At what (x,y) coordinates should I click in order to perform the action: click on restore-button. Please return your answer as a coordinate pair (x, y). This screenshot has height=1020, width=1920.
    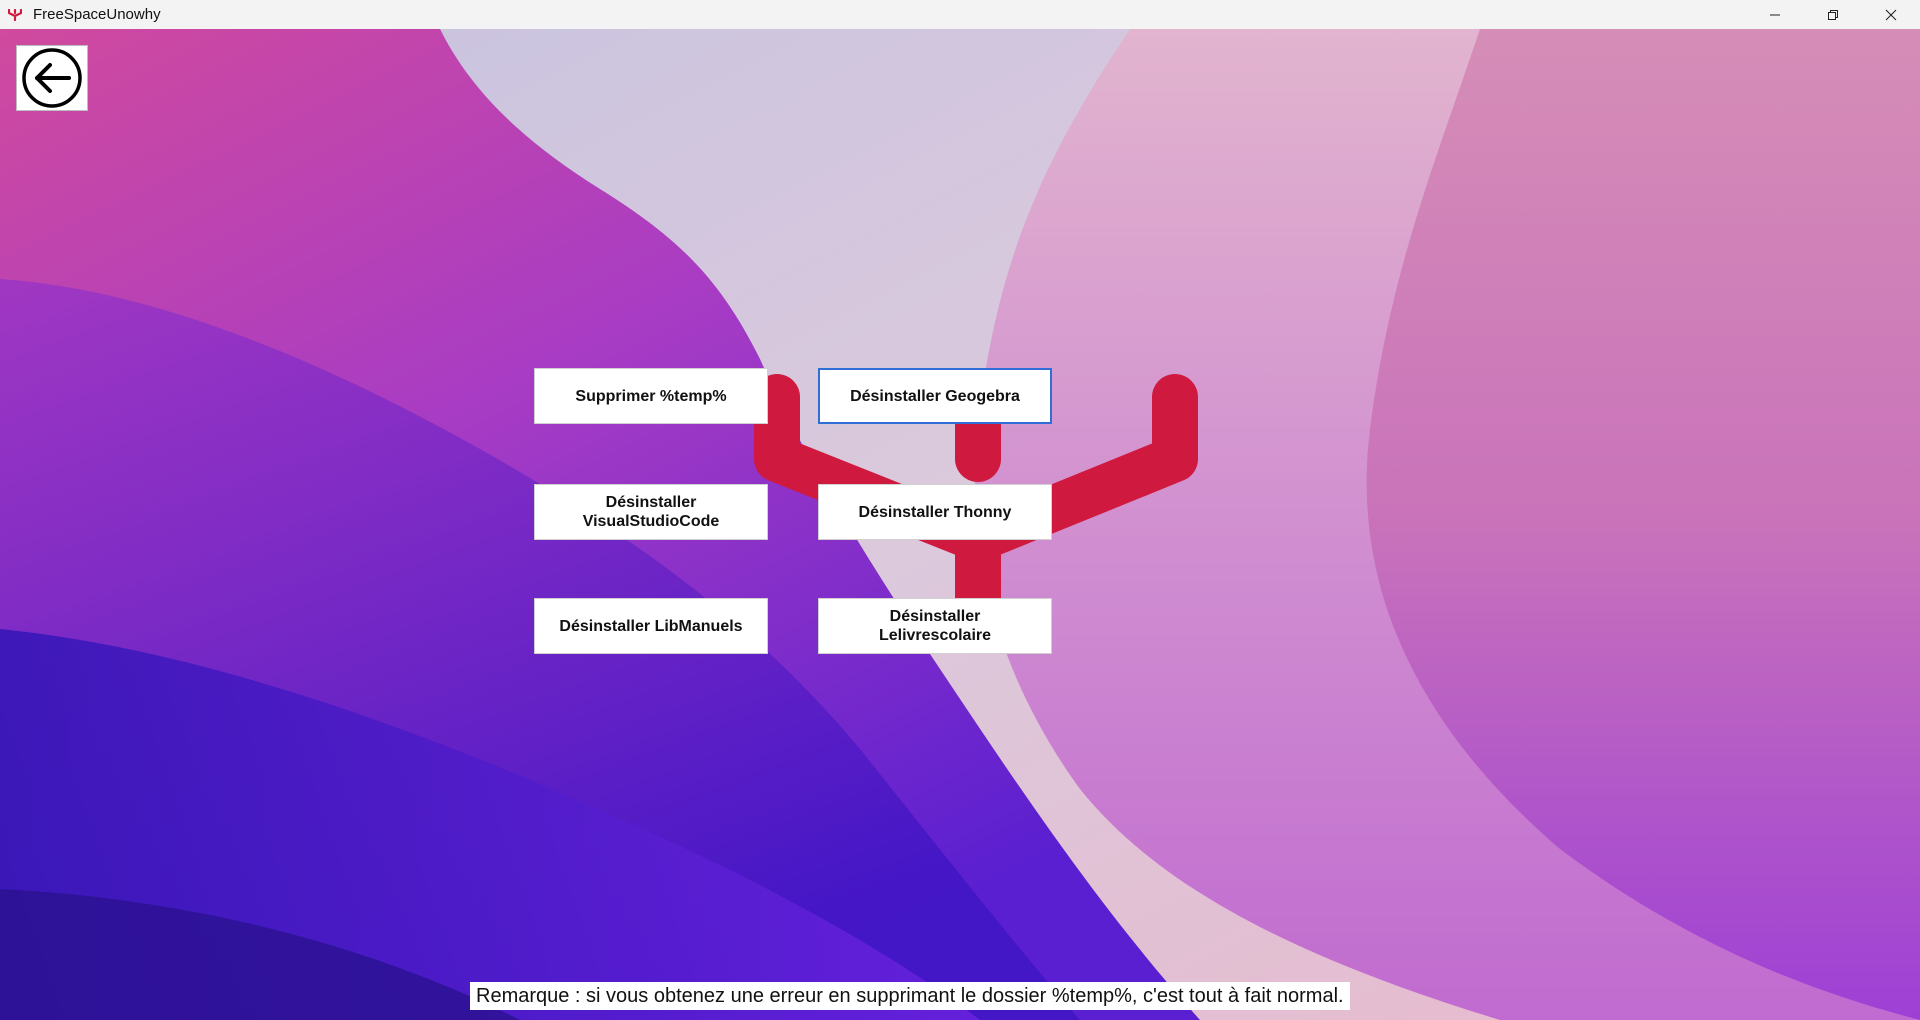
    Looking at the image, I should click on (1833, 14).